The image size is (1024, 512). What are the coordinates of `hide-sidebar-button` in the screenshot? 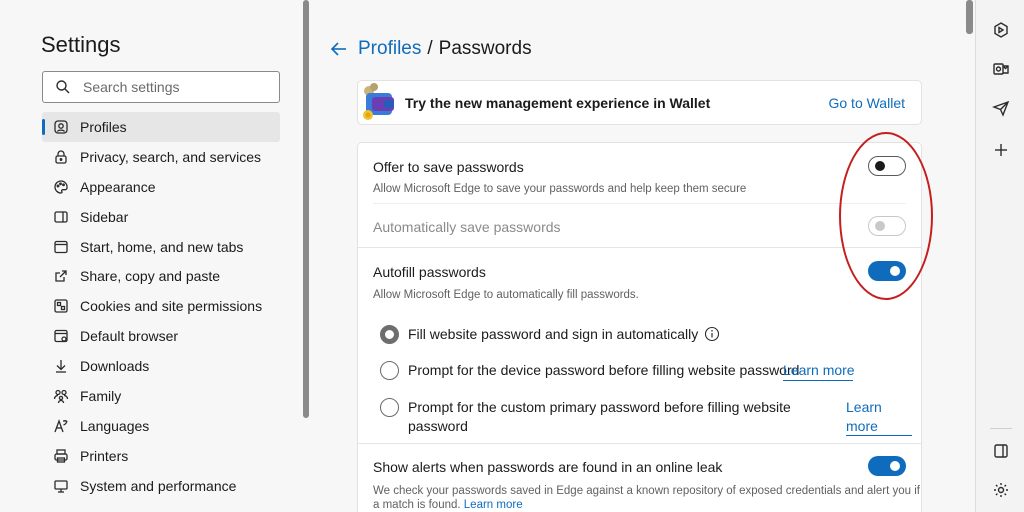 It's located at (1001, 451).